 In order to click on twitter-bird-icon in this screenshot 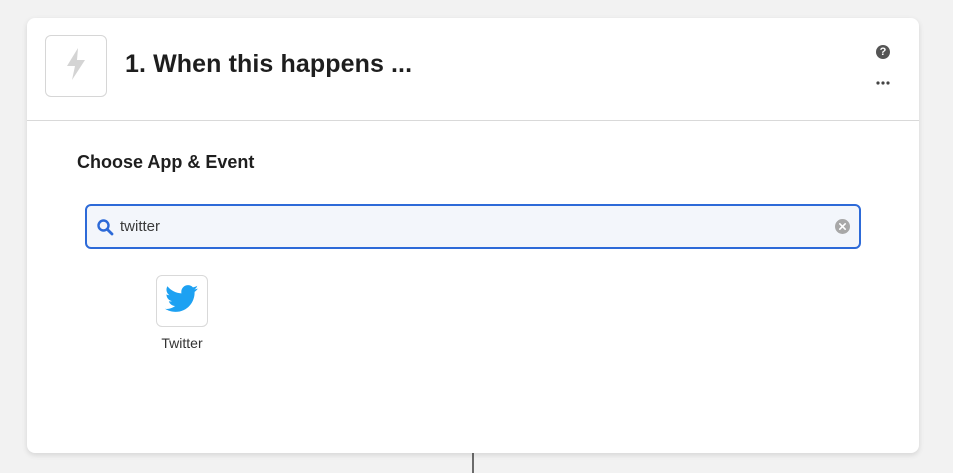, I will do `click(182, 301)`.